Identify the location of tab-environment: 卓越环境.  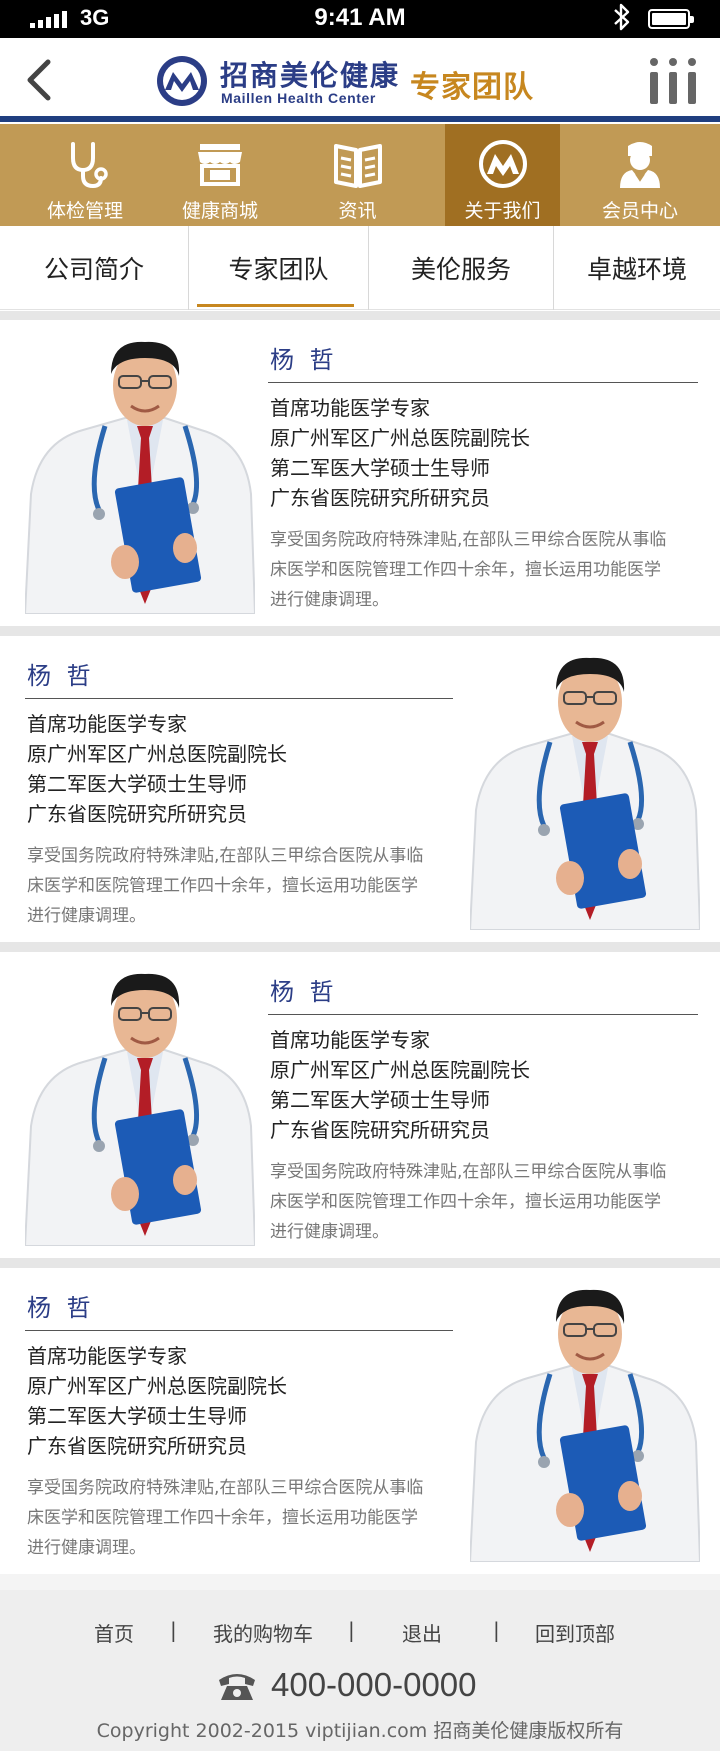
(636, 268).